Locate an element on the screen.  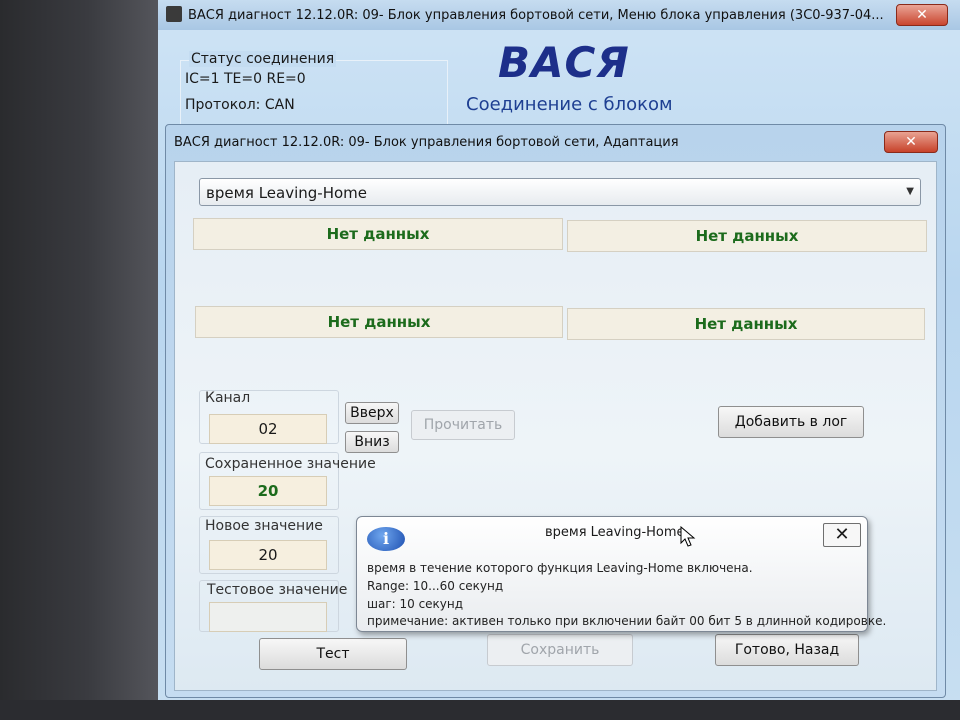
monitor-bezel-bottom is located at coordinates (480, 710).